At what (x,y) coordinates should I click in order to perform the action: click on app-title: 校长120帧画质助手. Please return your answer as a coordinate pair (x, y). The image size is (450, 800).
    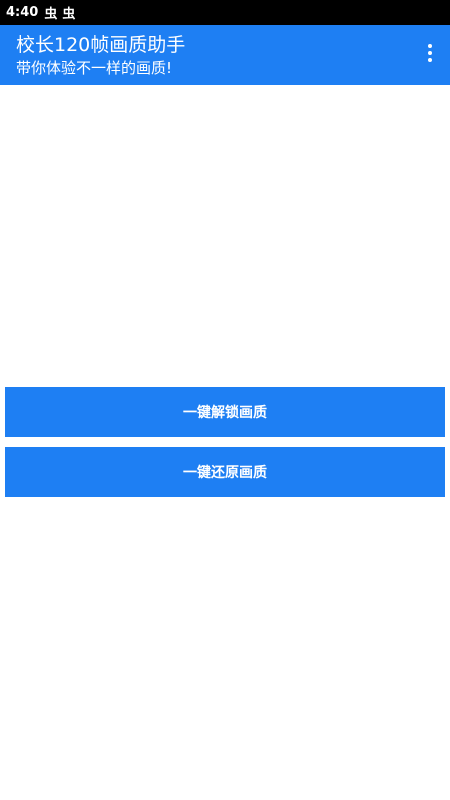
    Looking at the image, I should click on (101, 45).